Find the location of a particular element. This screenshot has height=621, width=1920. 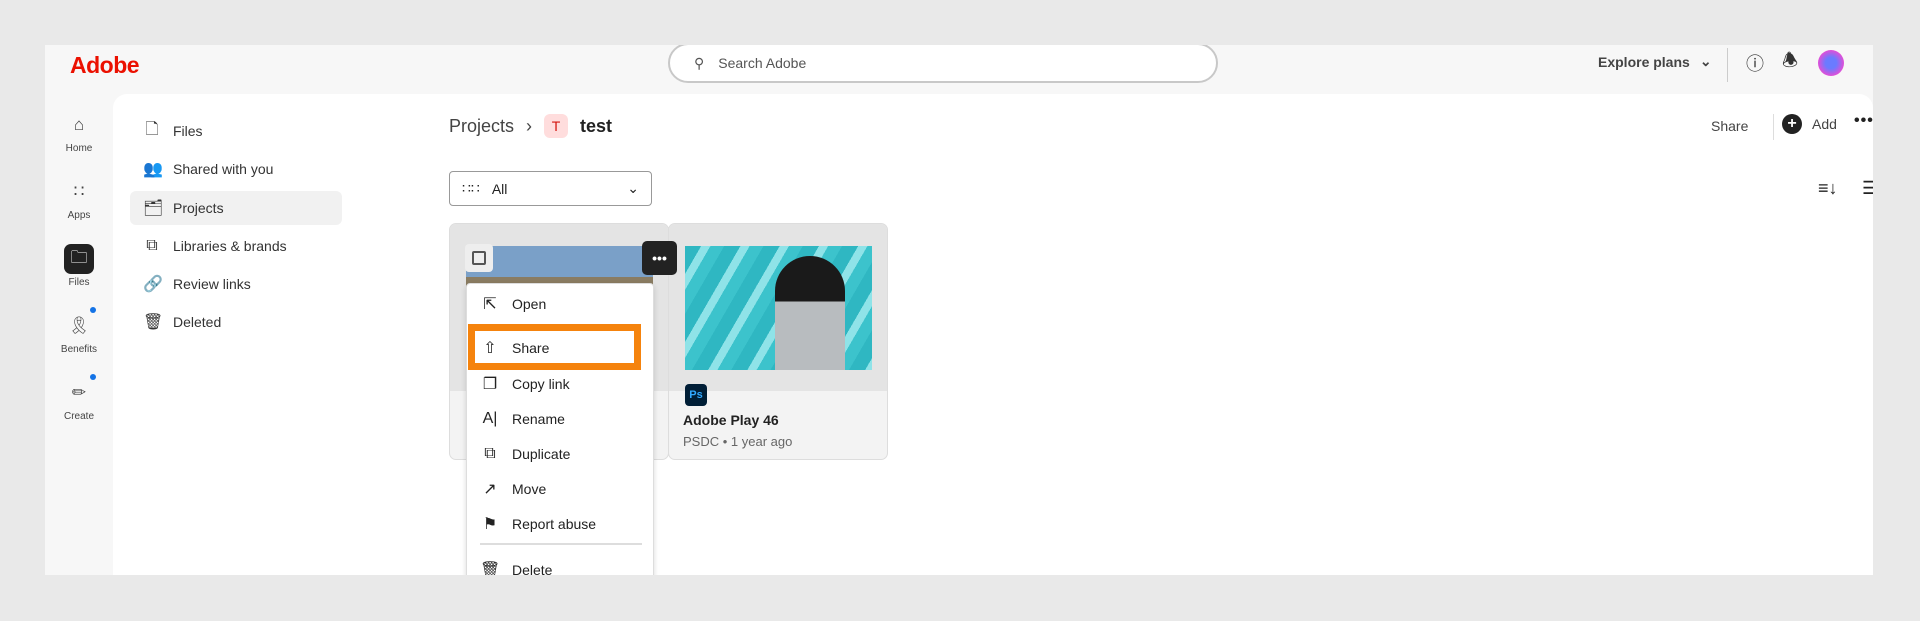

duplicate-icon: ⧉ is located at coordinates (490, 453).